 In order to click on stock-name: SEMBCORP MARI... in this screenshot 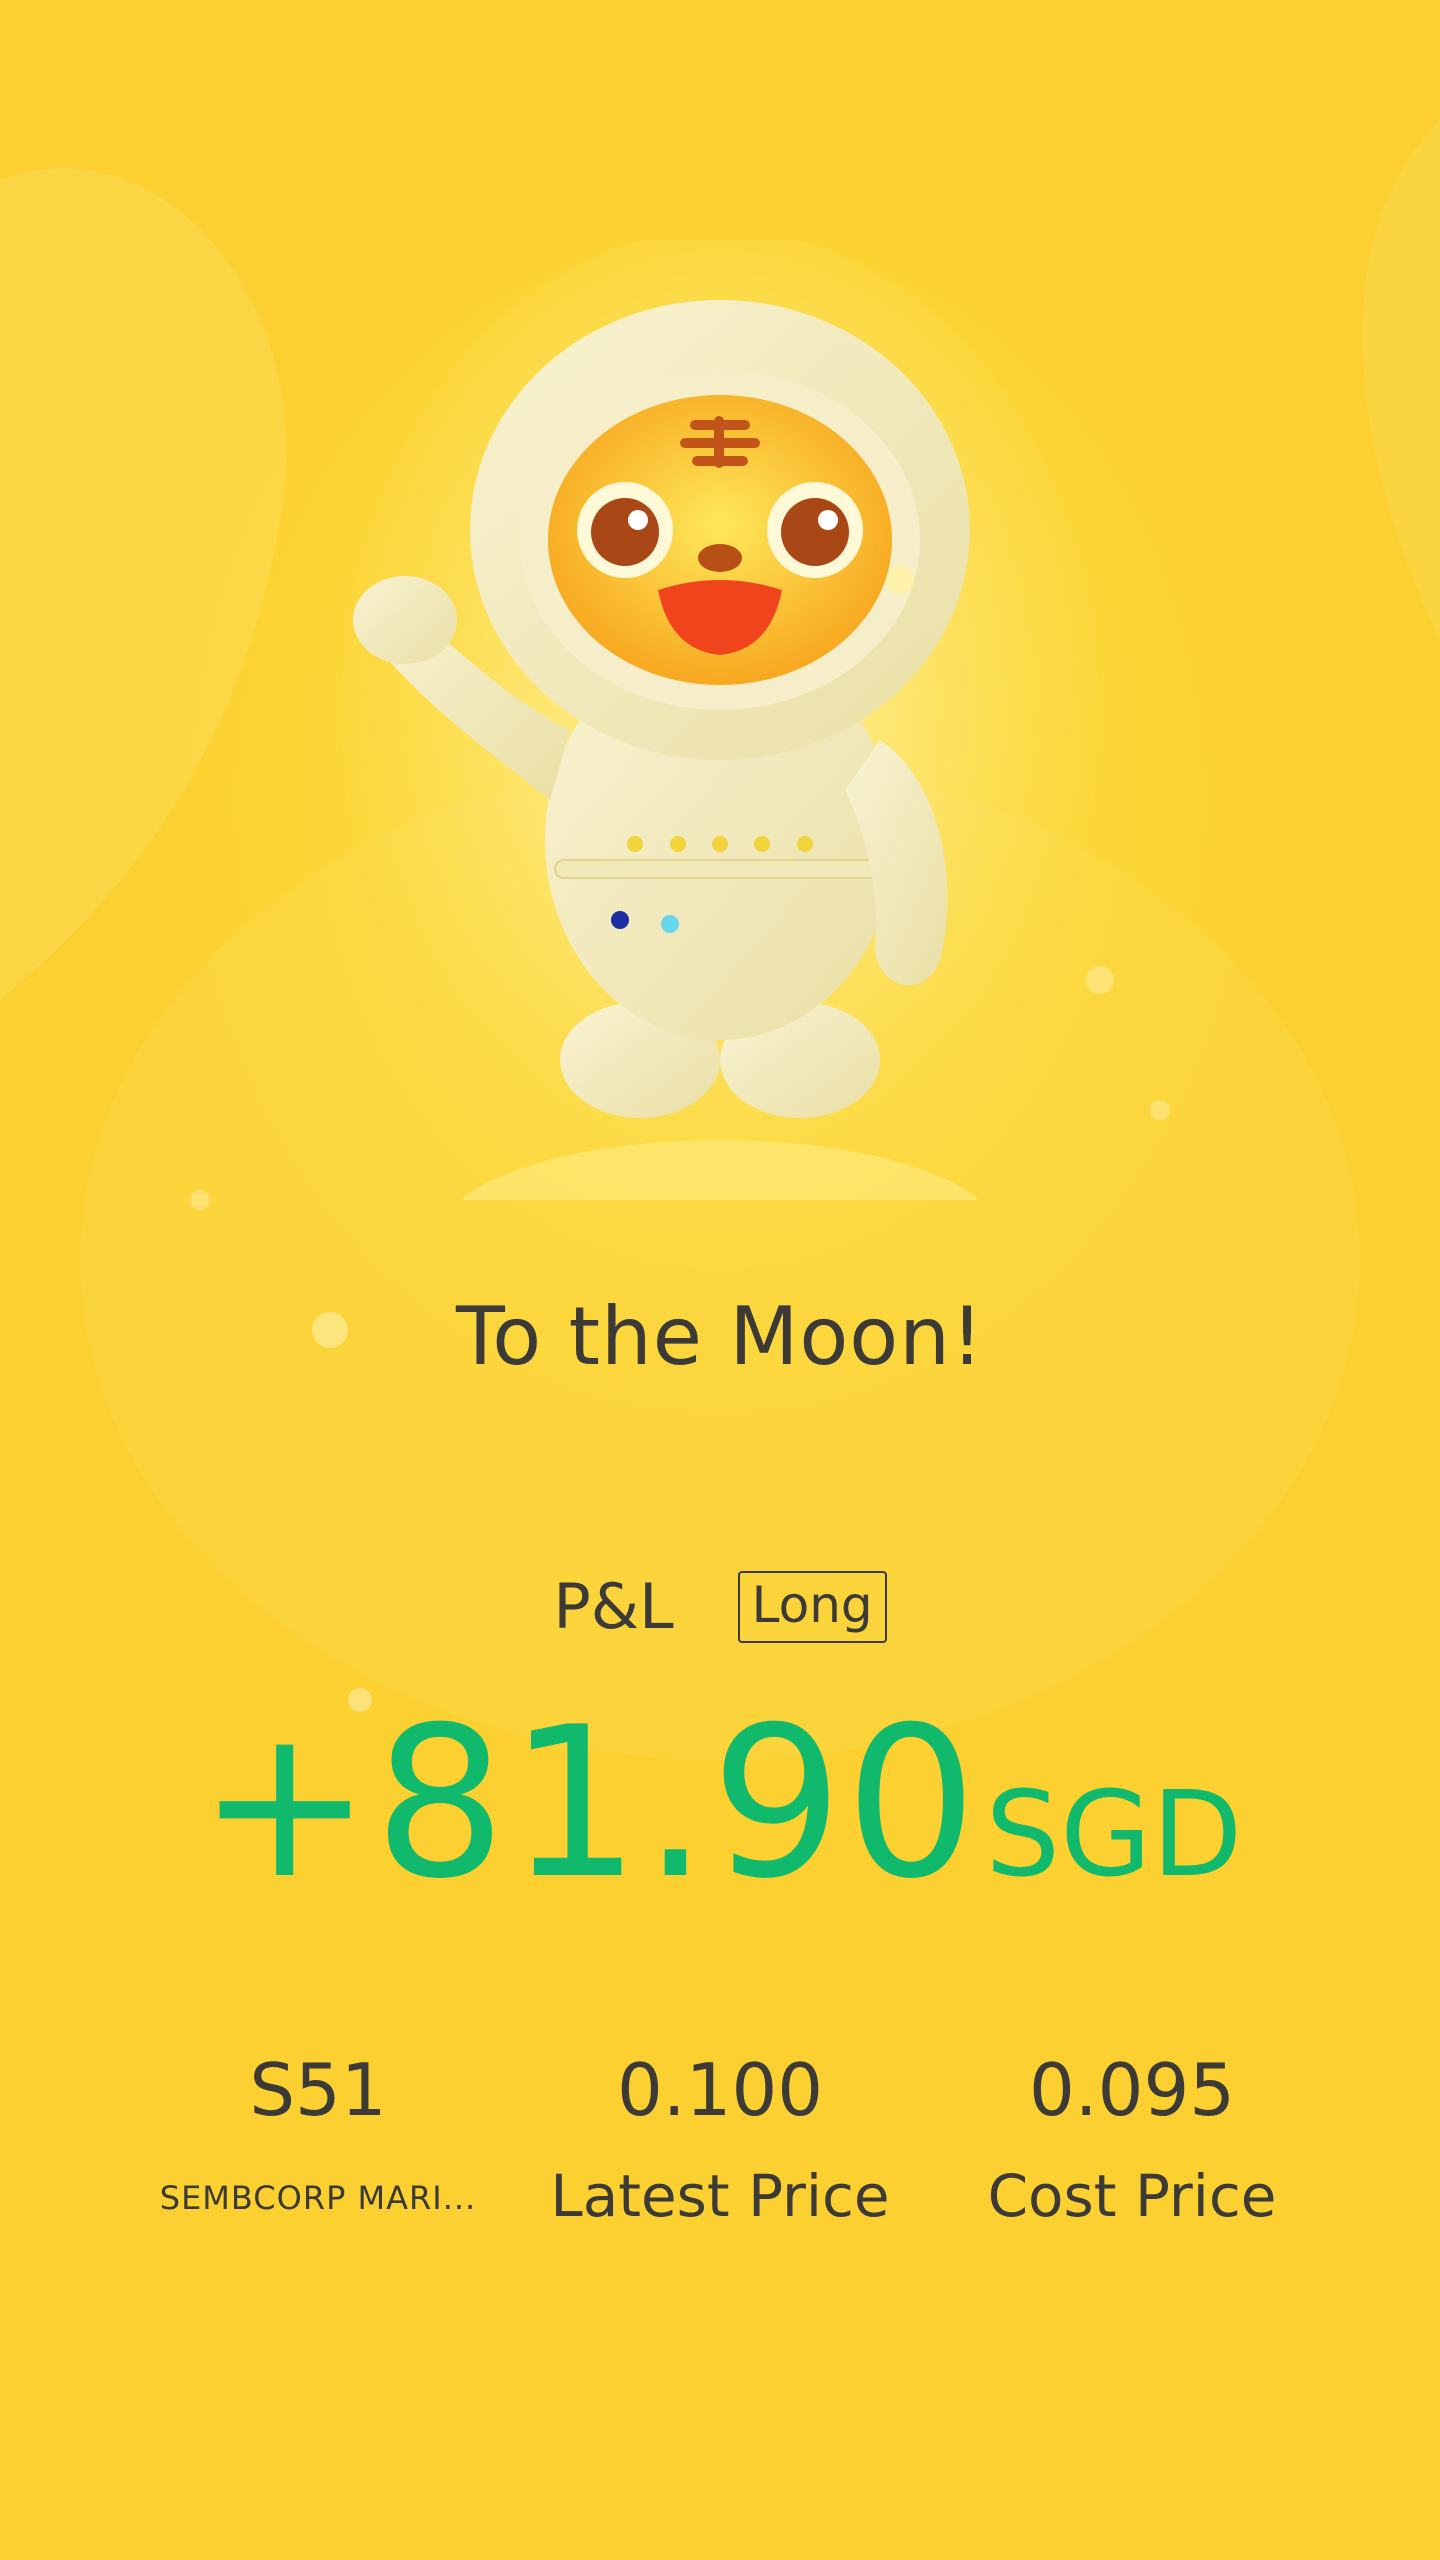, I will do `click(318, 2198)`.